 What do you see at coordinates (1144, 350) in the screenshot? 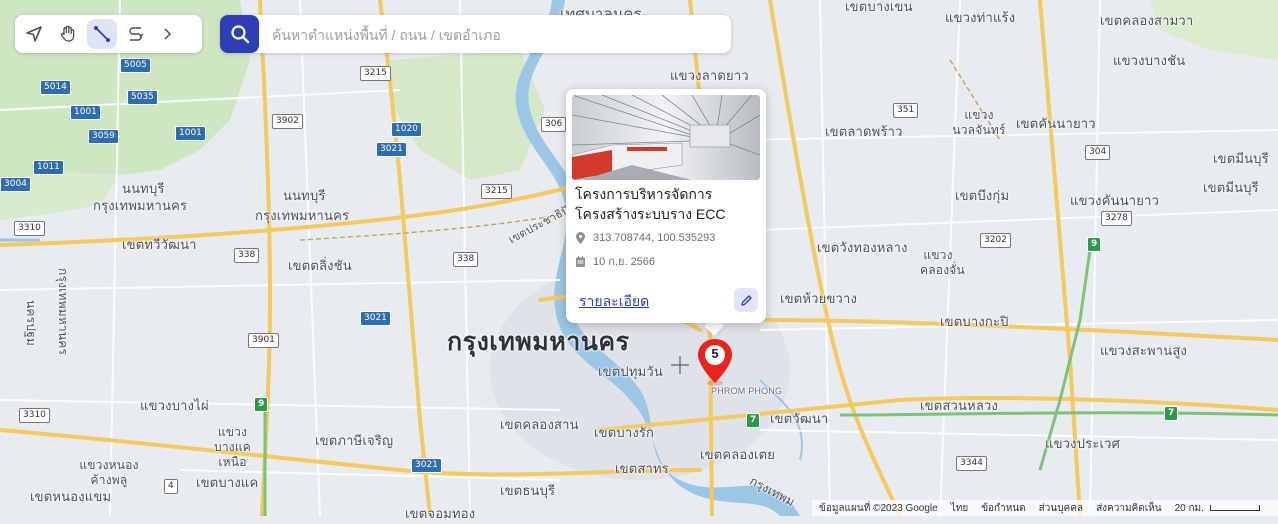
I see `map-label: แขวงสะพานสูง` at bounding box center [1144, 350].